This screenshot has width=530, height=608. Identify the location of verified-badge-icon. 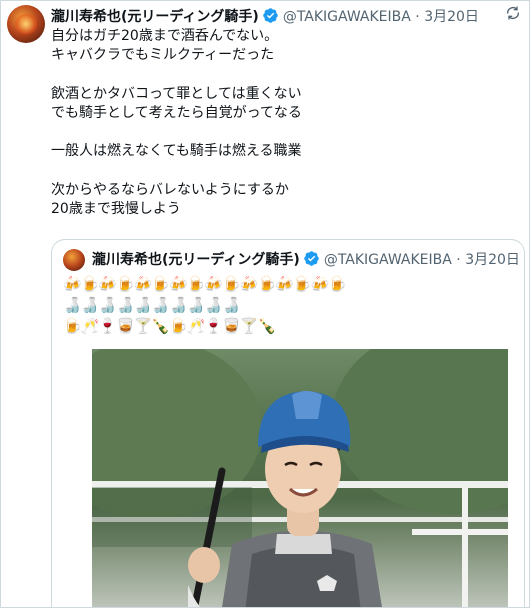
(311, 262).